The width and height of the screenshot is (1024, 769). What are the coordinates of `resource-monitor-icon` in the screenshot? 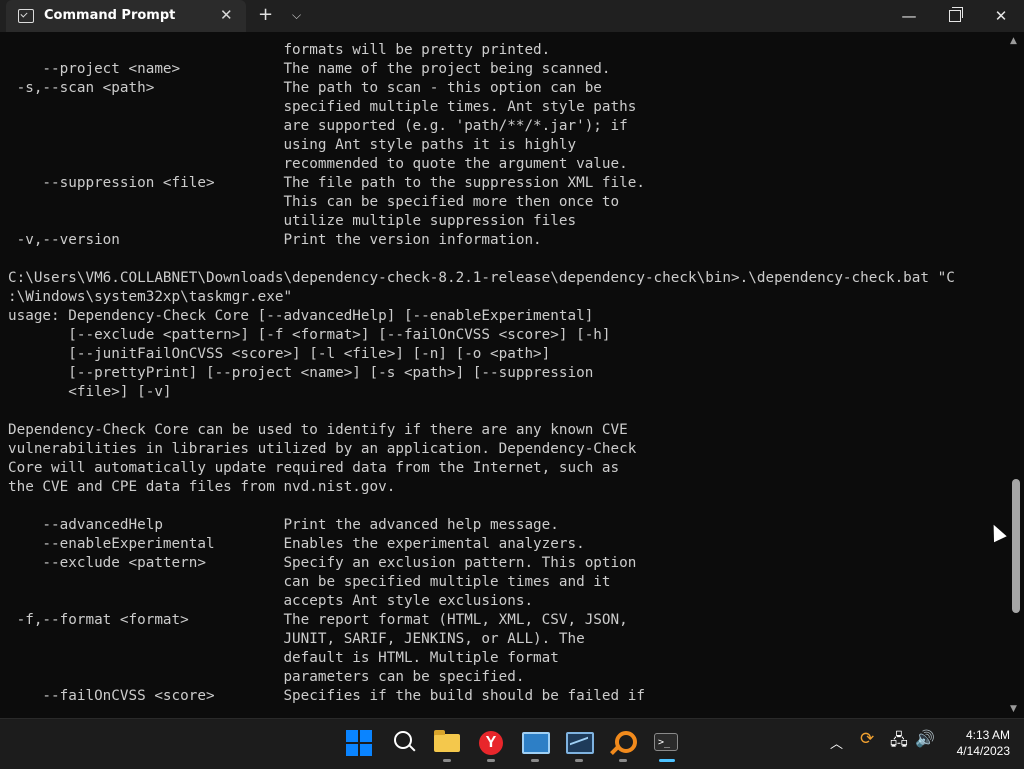 It's located at (579, 745).